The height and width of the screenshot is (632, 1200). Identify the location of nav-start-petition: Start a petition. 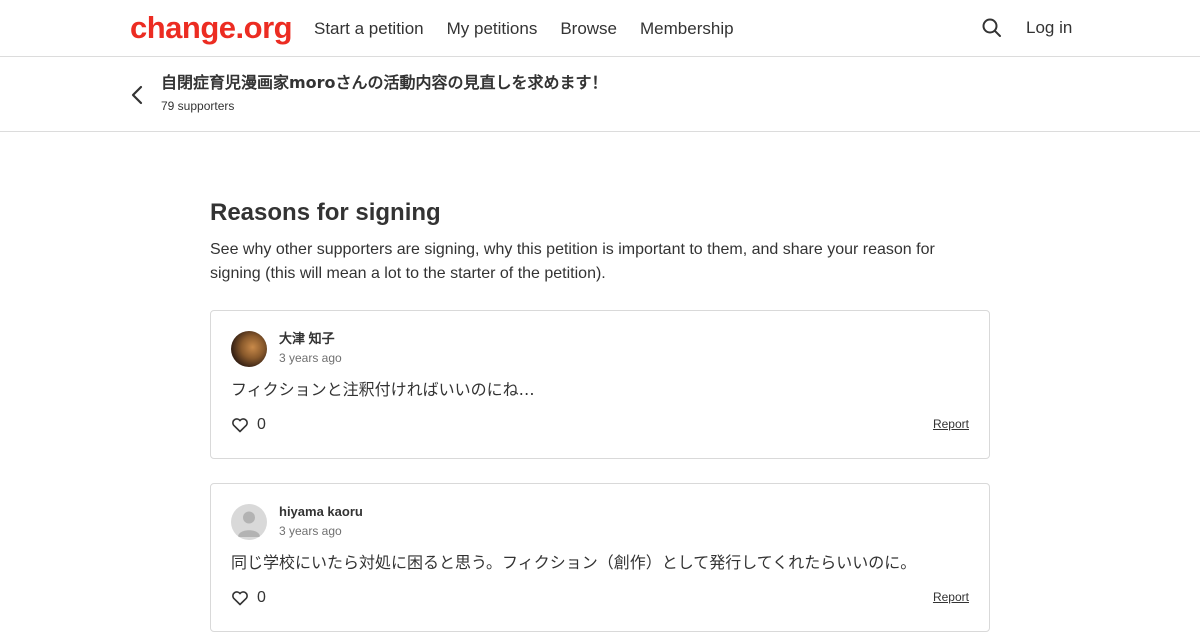
(369, 29).